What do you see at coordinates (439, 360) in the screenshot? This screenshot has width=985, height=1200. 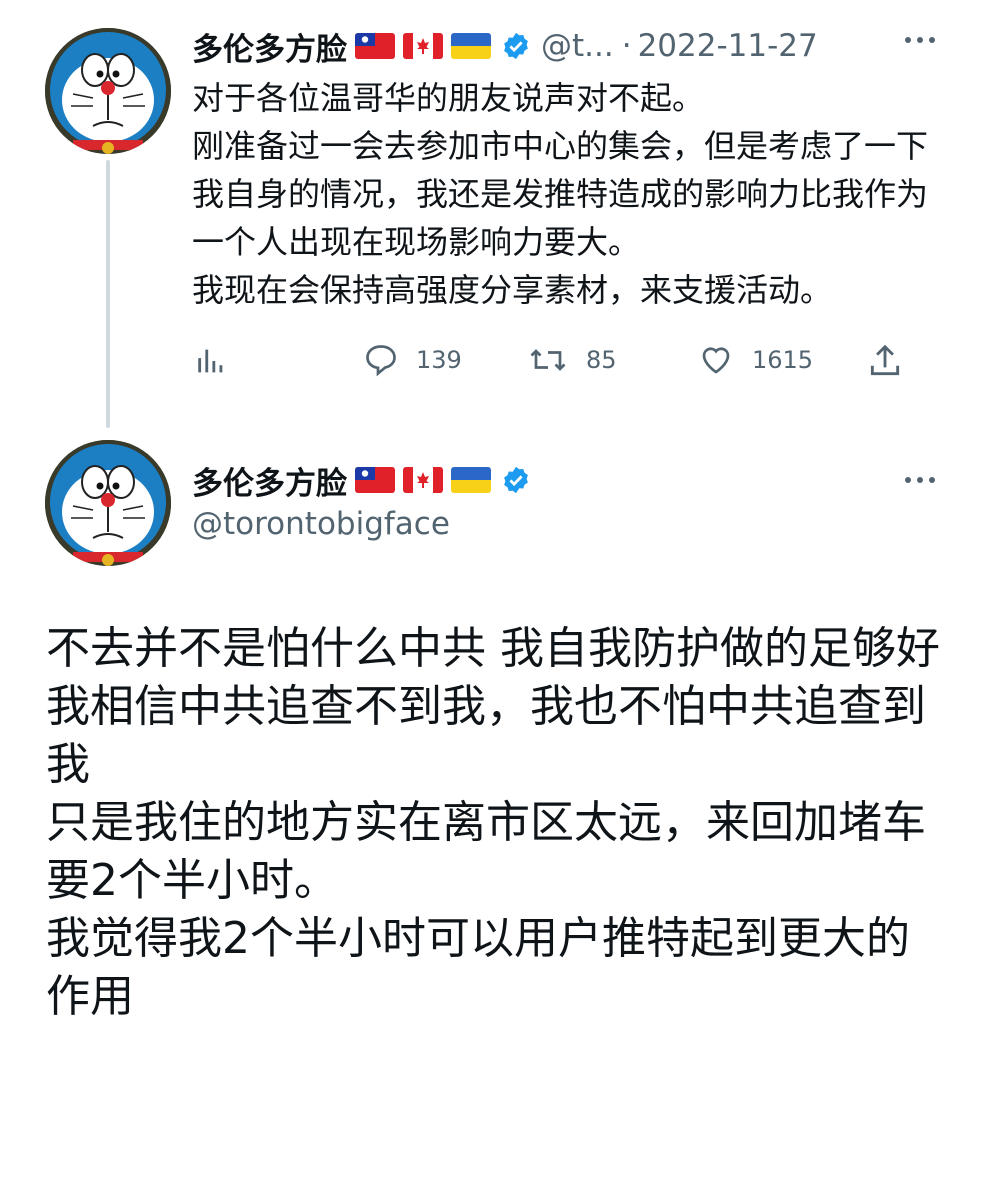 I see `reply-count: 139` at bounding box center [439, 360].